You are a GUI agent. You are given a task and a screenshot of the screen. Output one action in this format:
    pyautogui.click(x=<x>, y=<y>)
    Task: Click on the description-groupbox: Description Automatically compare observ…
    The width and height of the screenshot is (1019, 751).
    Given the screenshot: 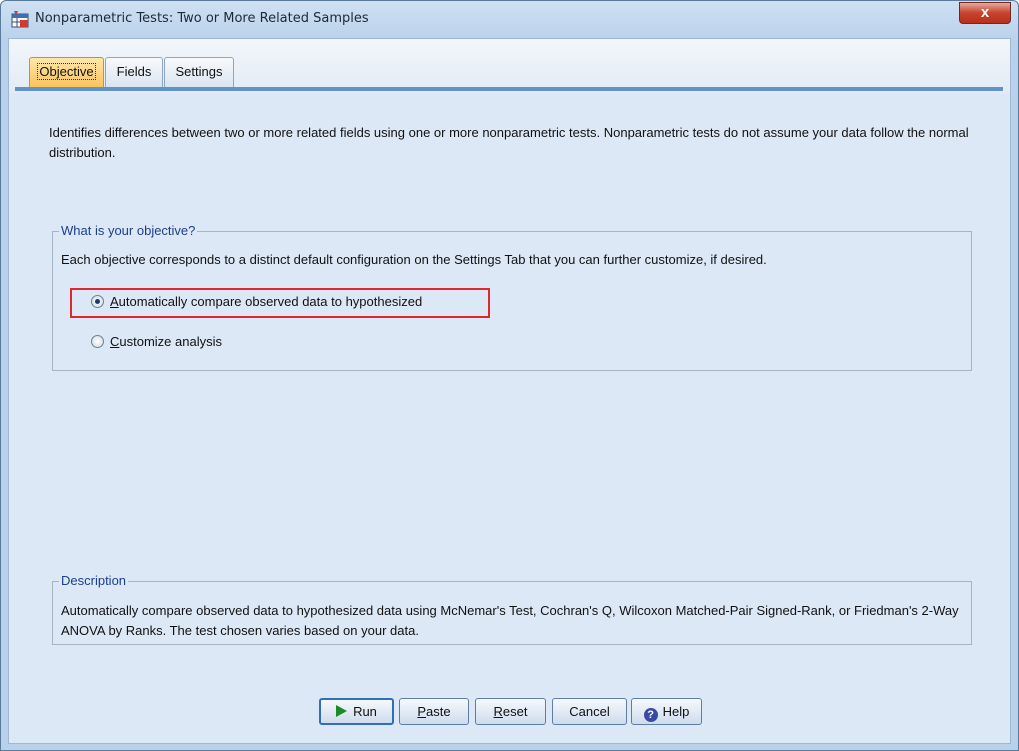 What is the action you would take?
    pyautogui.click(x=512, y=609)
    